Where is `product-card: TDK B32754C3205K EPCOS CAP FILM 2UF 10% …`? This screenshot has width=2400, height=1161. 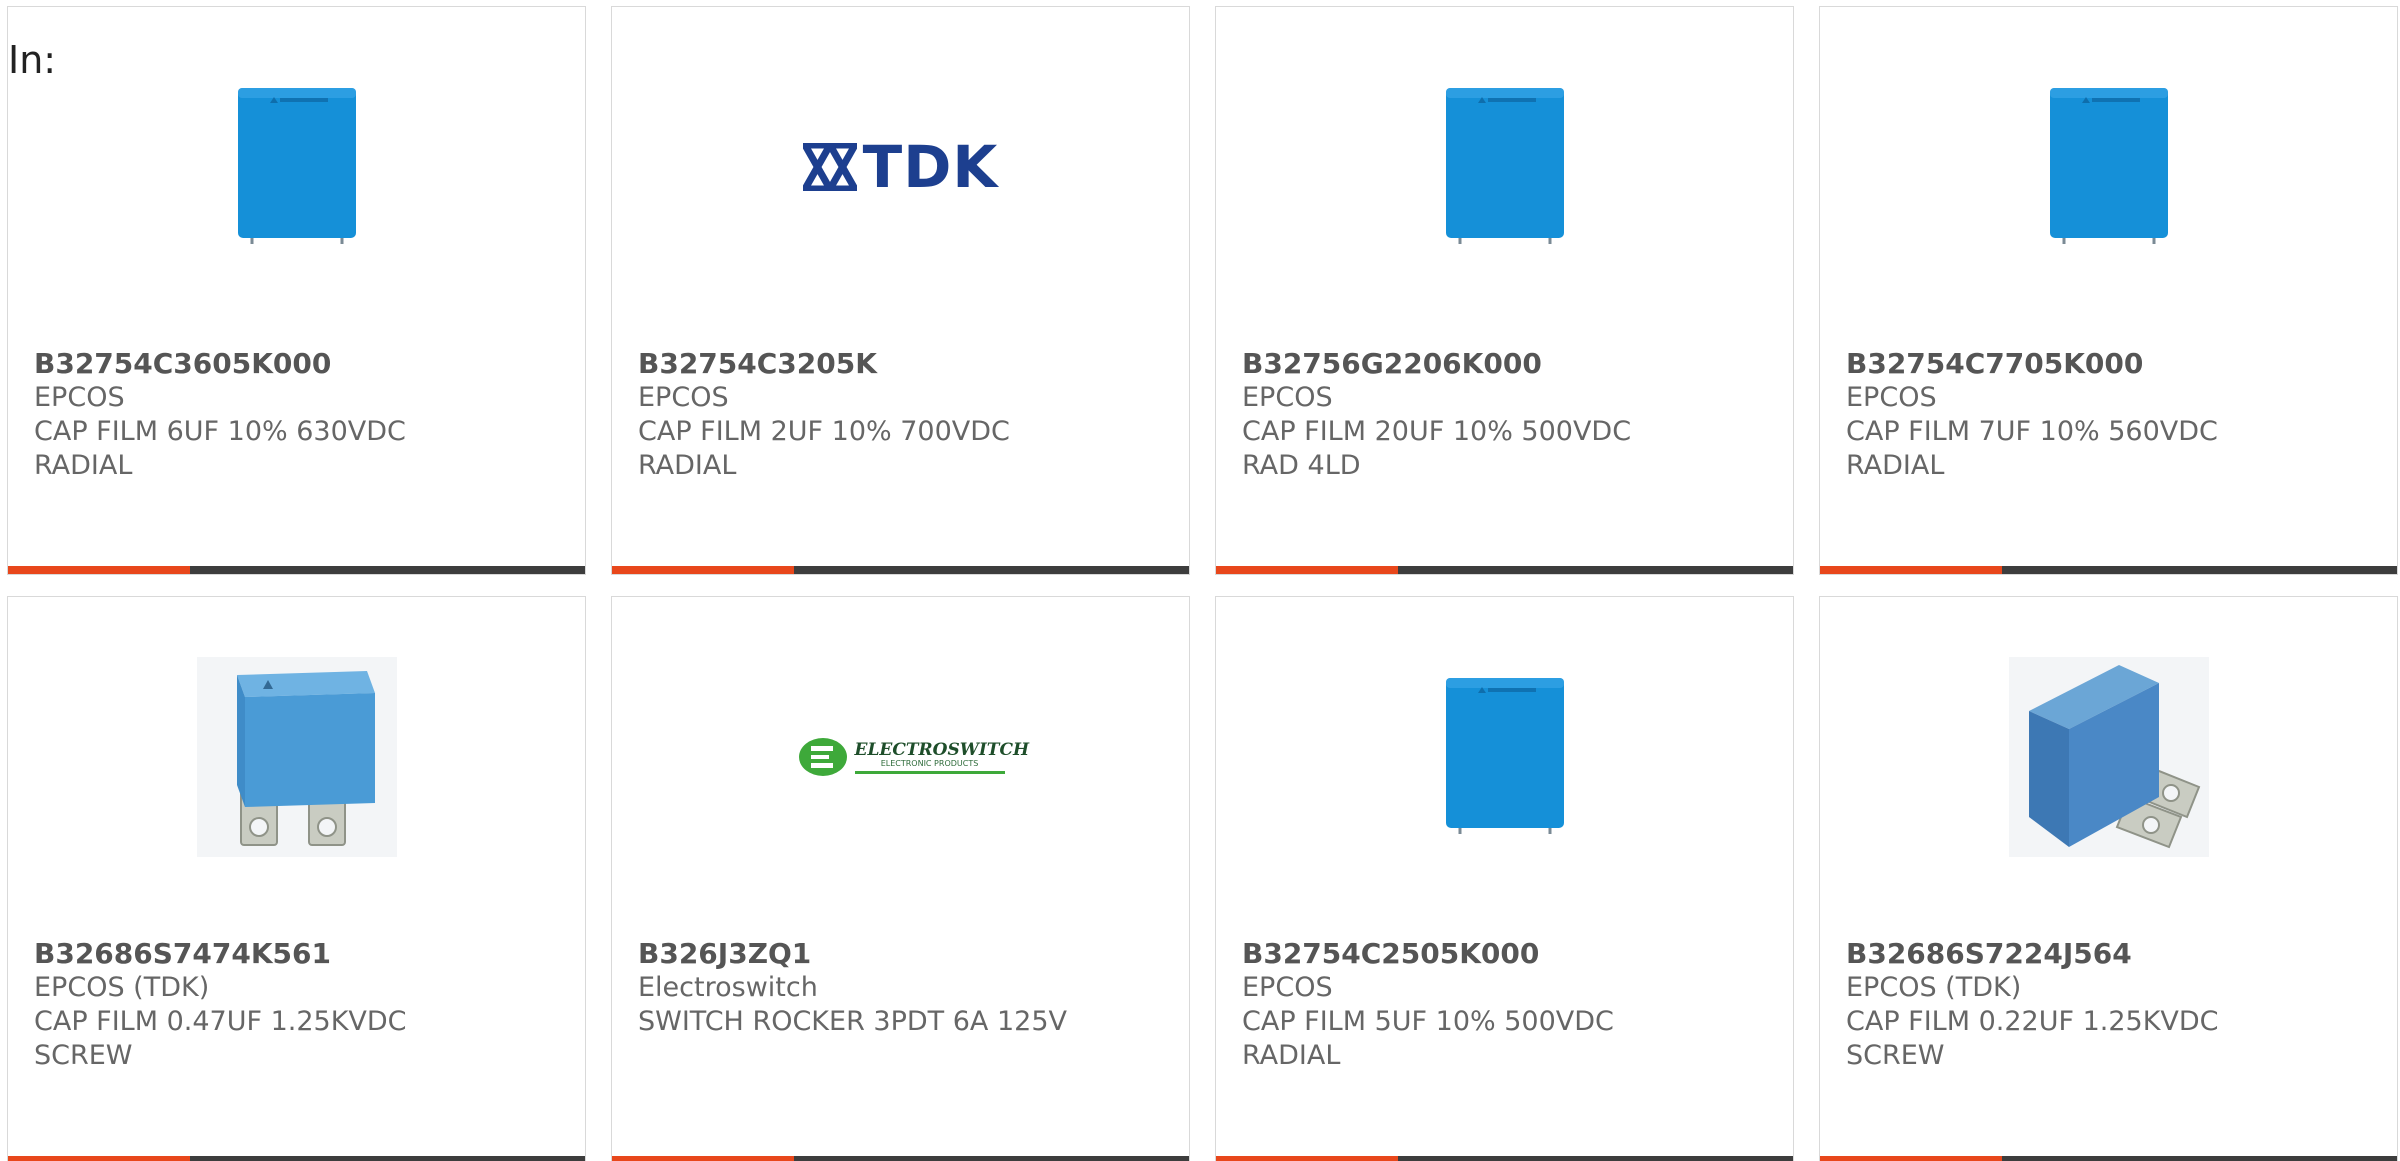 product-card: TDK B32754C3205K EPCOS CAP FILM 2UF 10% … is located at coordinates (900, 290).